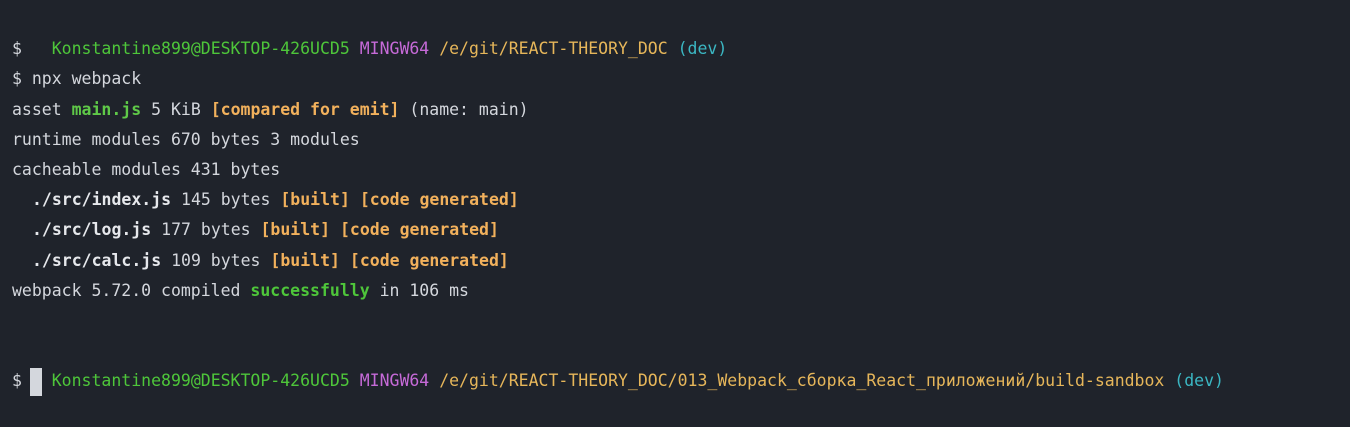 This screenshot has width=1350, height=427. What do you see at coordinates (35, 381) in the screenshot?
I see `text-cursor` at bounding box center [35, 381].